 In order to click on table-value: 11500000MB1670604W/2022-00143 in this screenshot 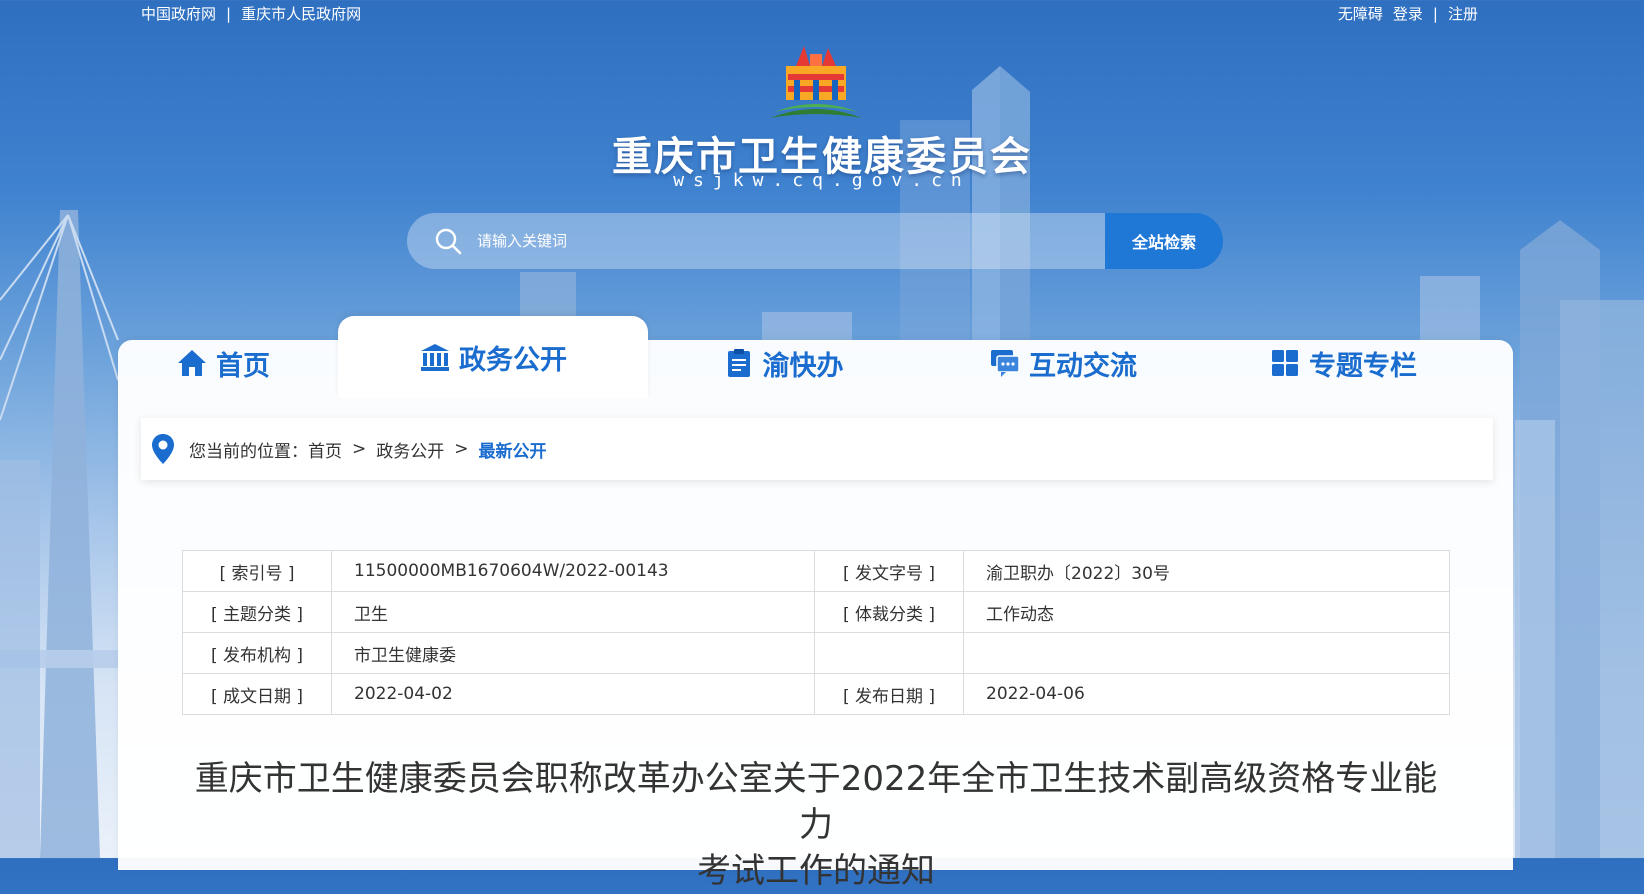, I will do `click(573, 571)`.